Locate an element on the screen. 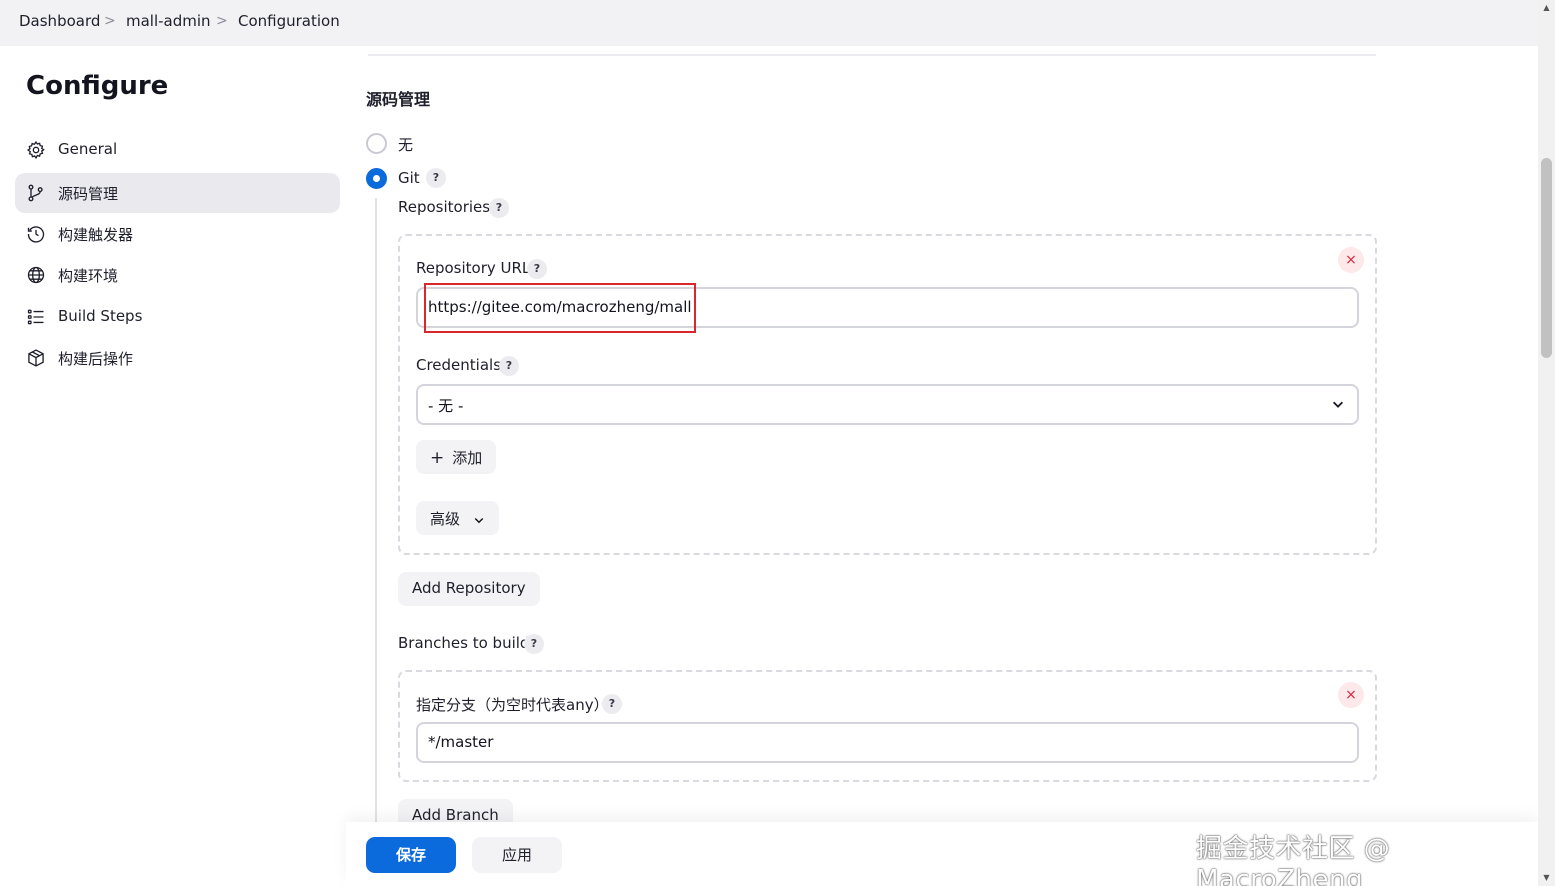 This screenshot has width=1555, height=886. sidebar-item-general: General is located at coordinates (177, 150).